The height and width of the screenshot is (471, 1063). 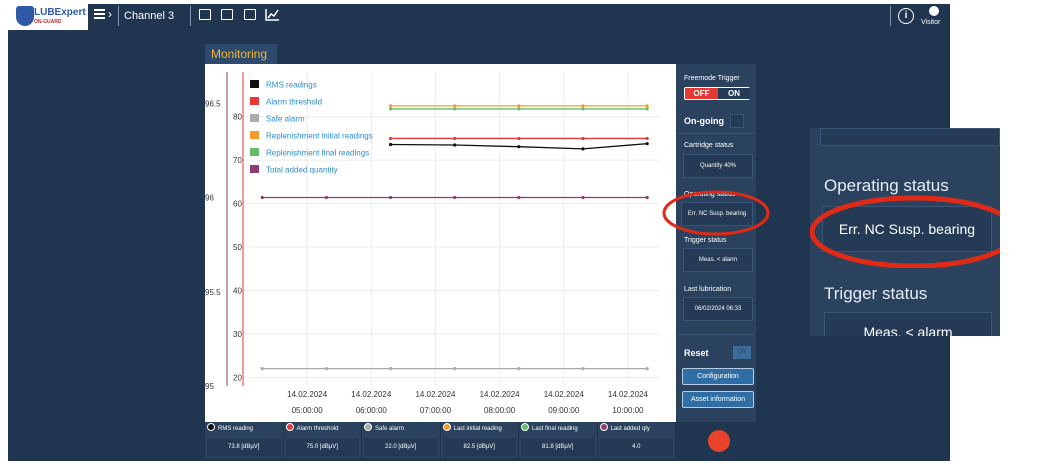 What do you see at coordinates (886, 185) in the screenshot?
I see `zoom-operating-label: Operating status` at bounding box center [886, 185].